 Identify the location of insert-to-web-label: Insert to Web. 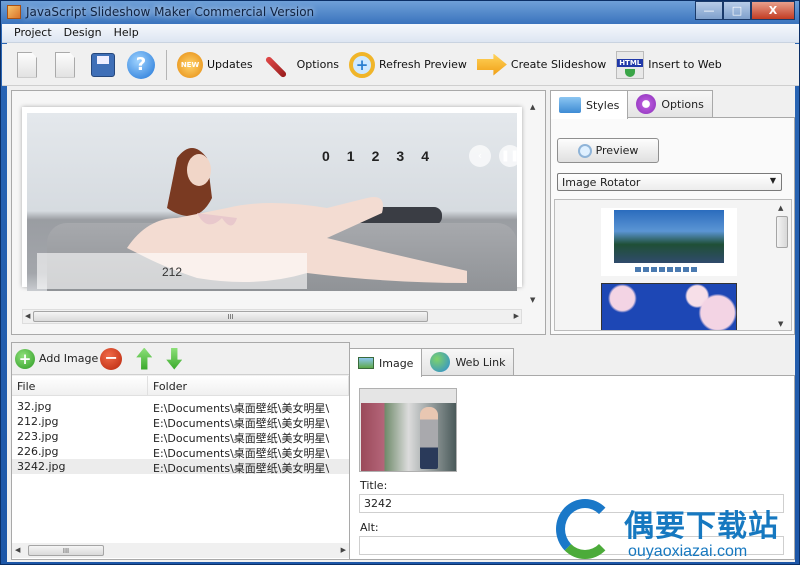
(685, 64).